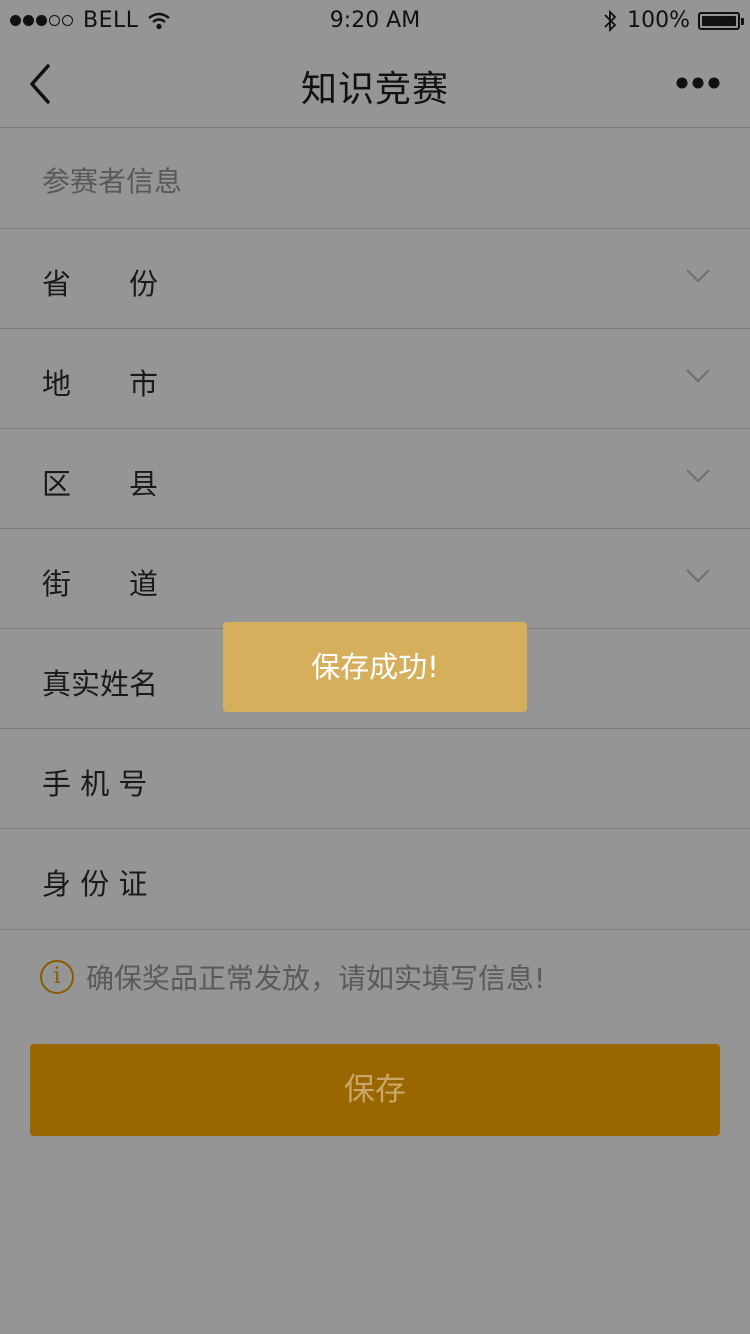  Describe the element at coordinates (100, 284) in the screenshot. I see `row-label: 省 份` at that location.